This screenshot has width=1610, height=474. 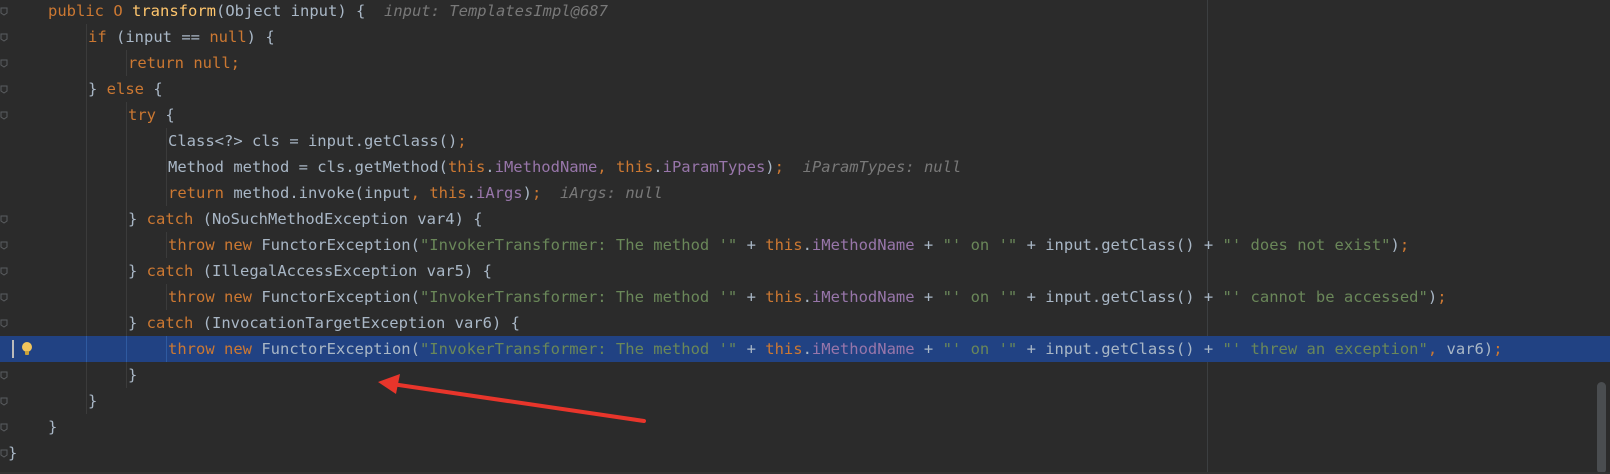 I want to click on vertical-scrollbar, so click(x=1601, y=428).